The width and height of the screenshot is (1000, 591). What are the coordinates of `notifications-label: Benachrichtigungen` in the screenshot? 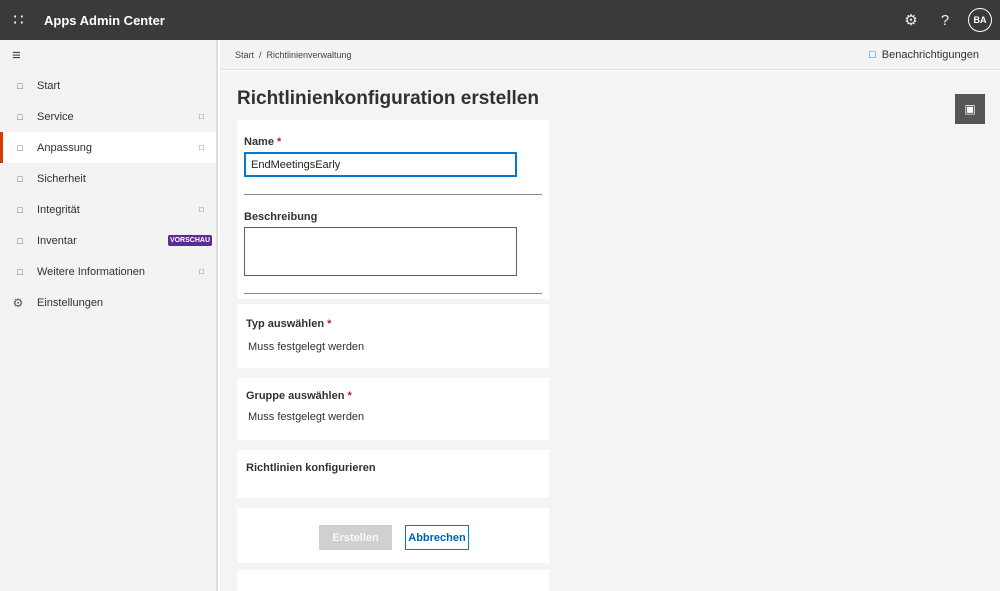 It's located at (930, 54).